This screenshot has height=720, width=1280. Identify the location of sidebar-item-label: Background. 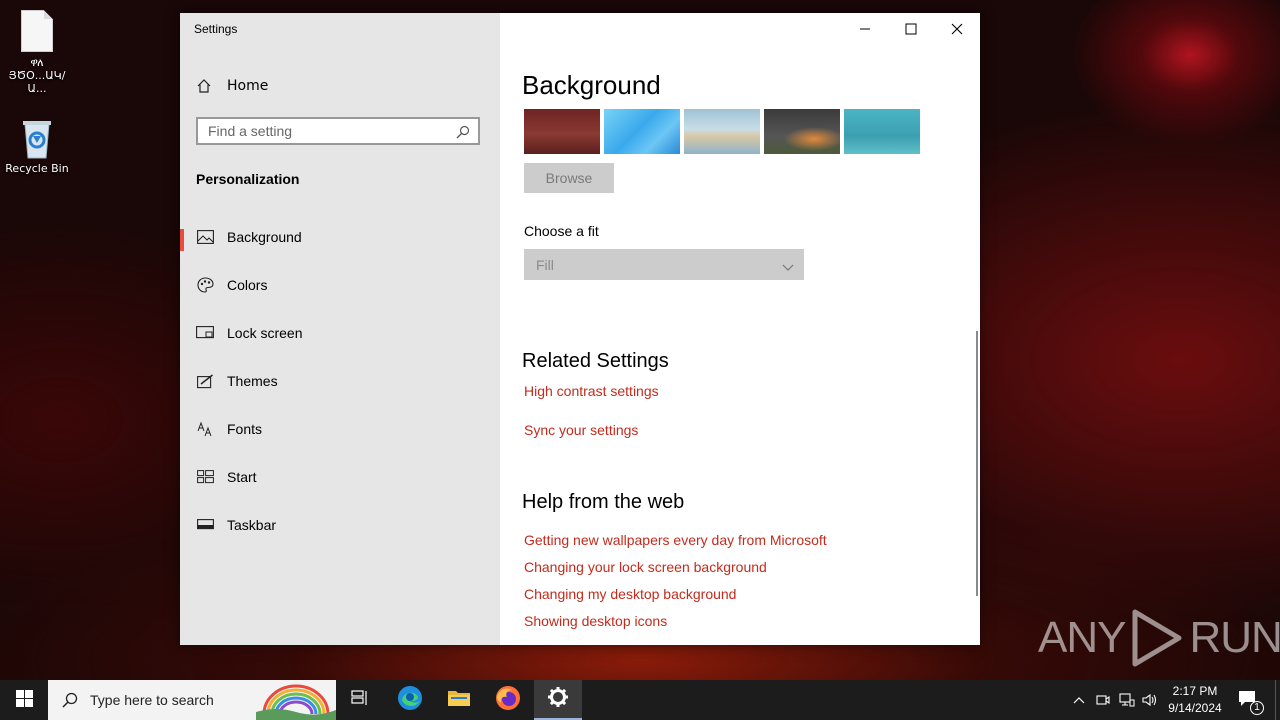
(264, 237).